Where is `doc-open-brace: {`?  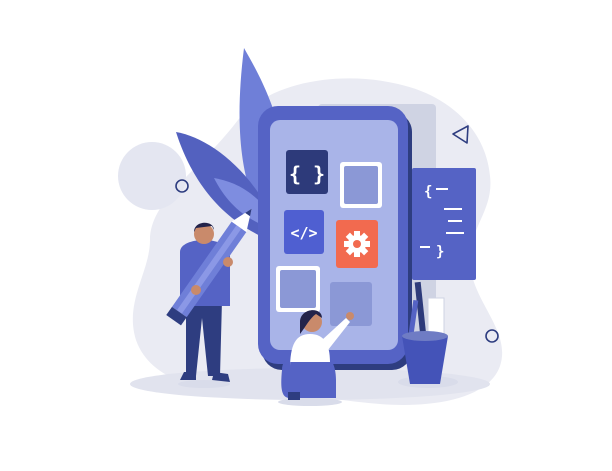
doc-open-brace: { is located at coordinates (428, 192).